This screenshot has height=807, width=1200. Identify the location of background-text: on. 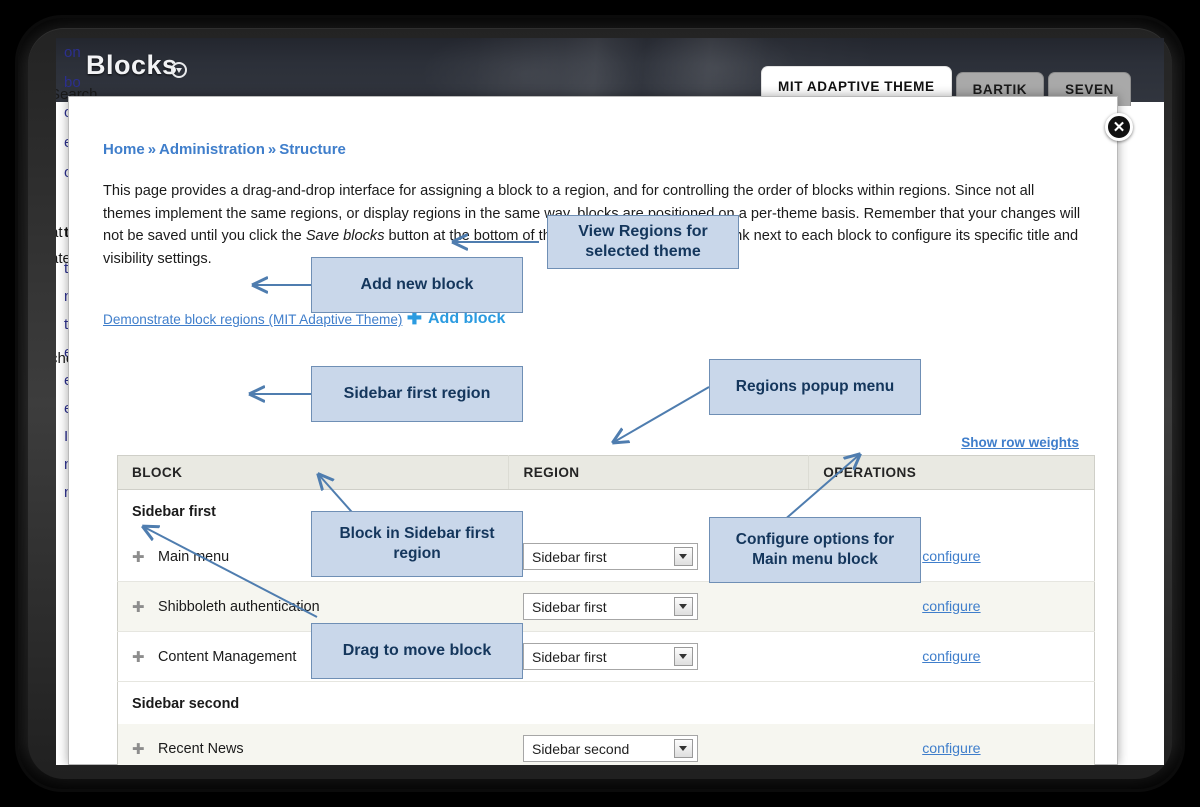
(72, 52).